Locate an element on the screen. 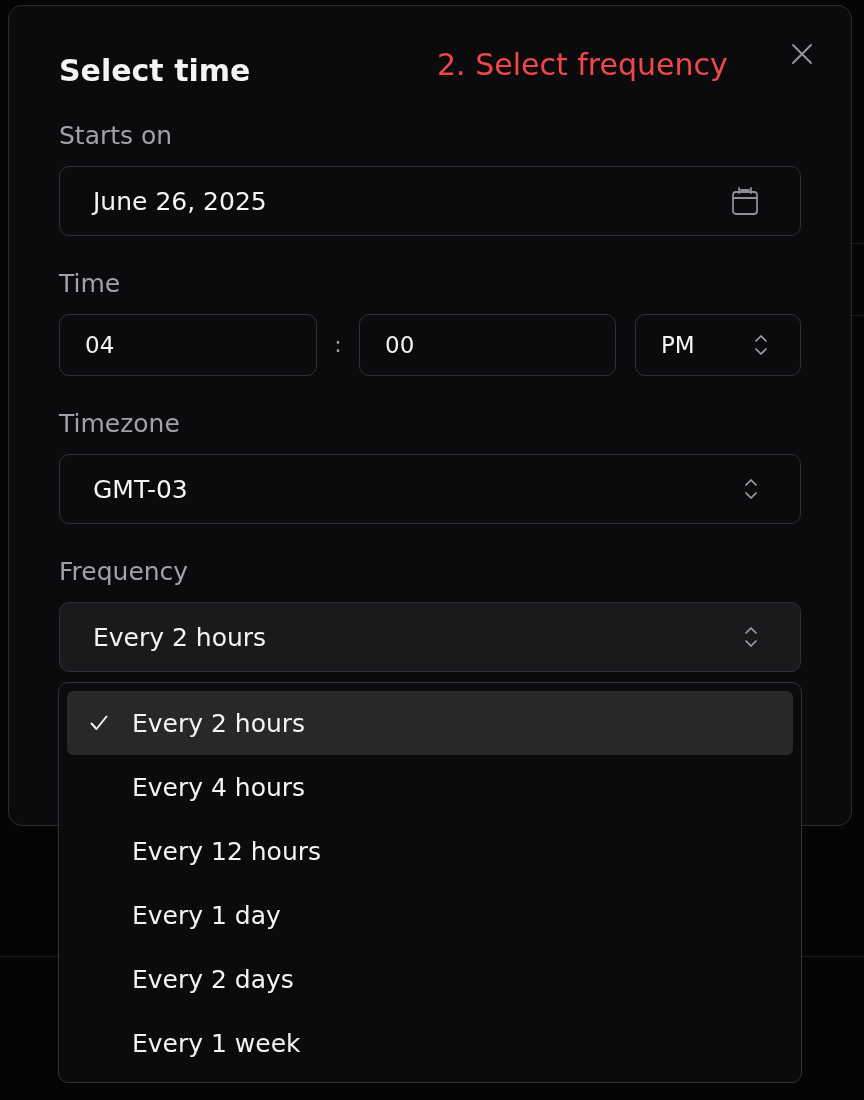  minute-field: 00 is located at coordinates (487, 345).